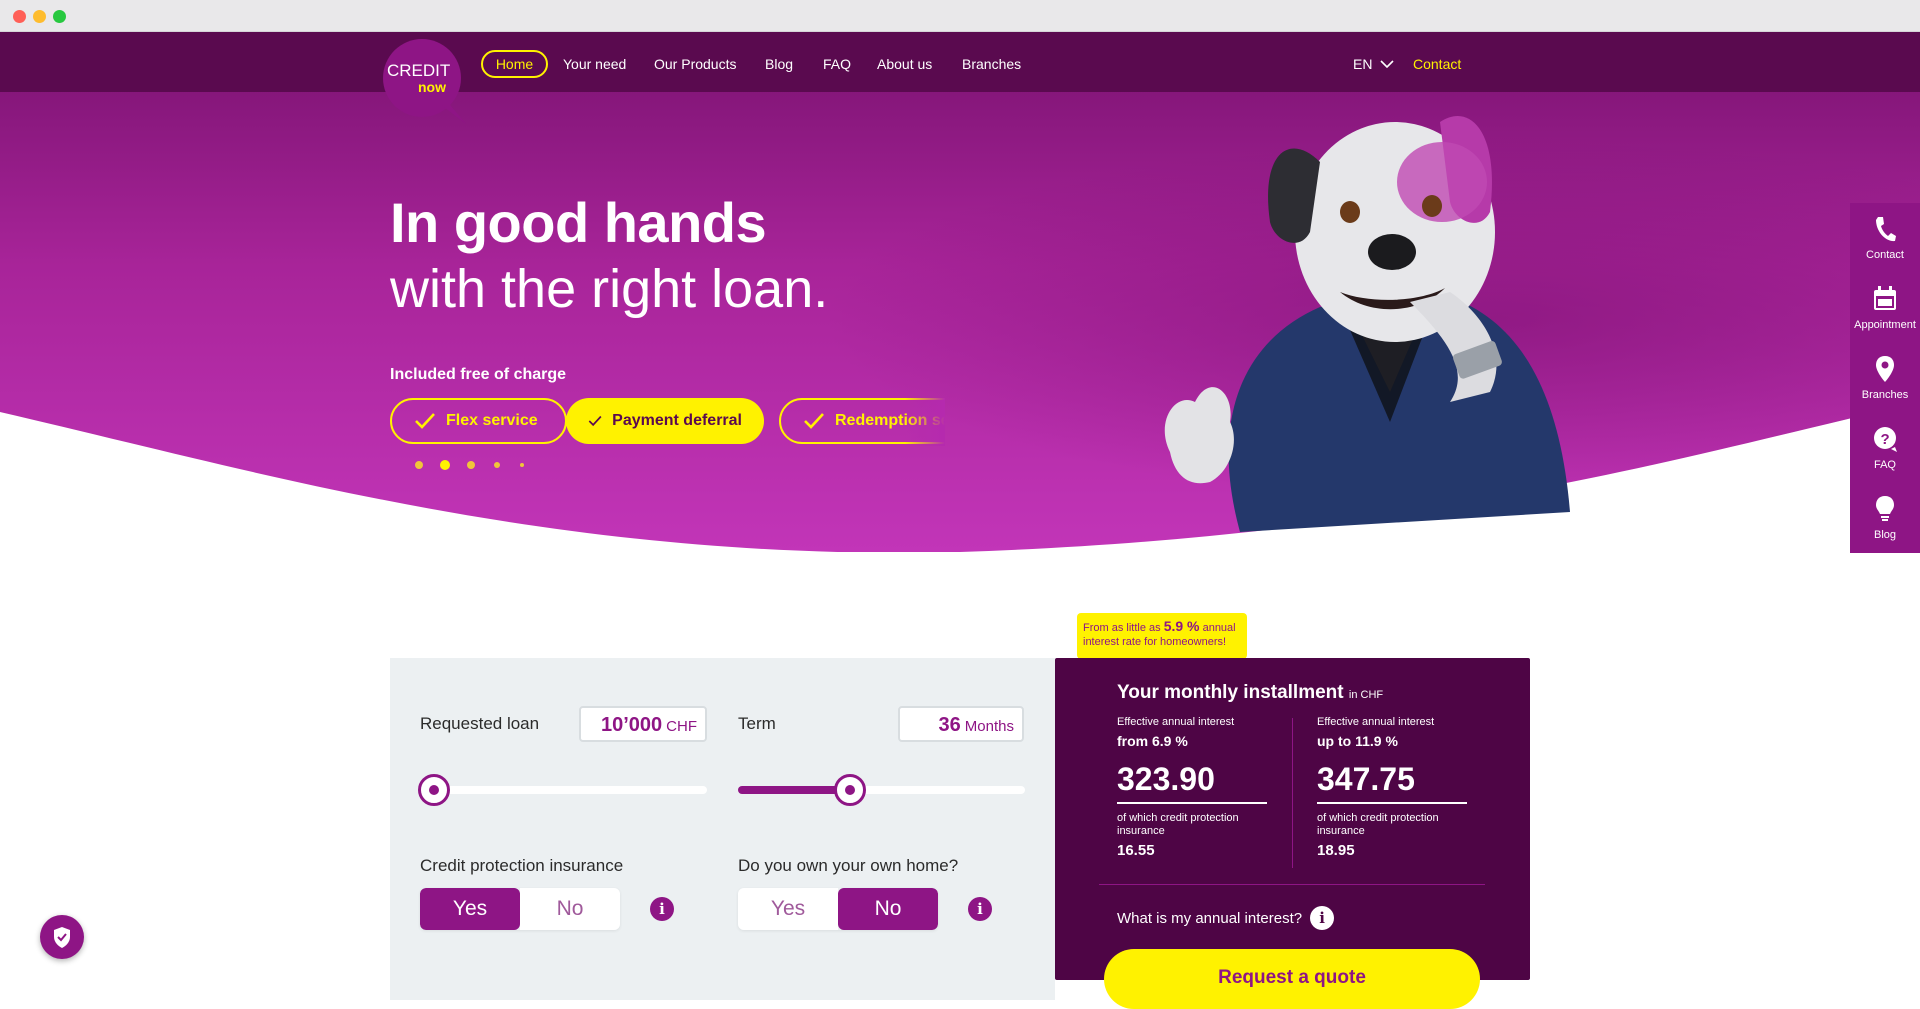 The height and width of the screenshot is (1009, 1920). Describe the element at coordinates (677, 420) in the screenshot. I see `pill-label: Payment deferral` at that location.